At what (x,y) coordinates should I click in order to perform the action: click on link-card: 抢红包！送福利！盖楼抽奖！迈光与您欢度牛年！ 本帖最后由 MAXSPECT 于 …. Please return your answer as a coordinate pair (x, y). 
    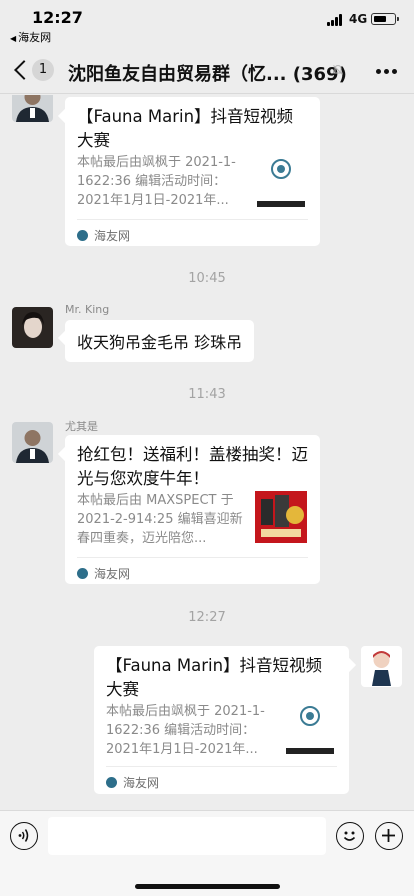
    Looking at the image, I should click on (192, 509).